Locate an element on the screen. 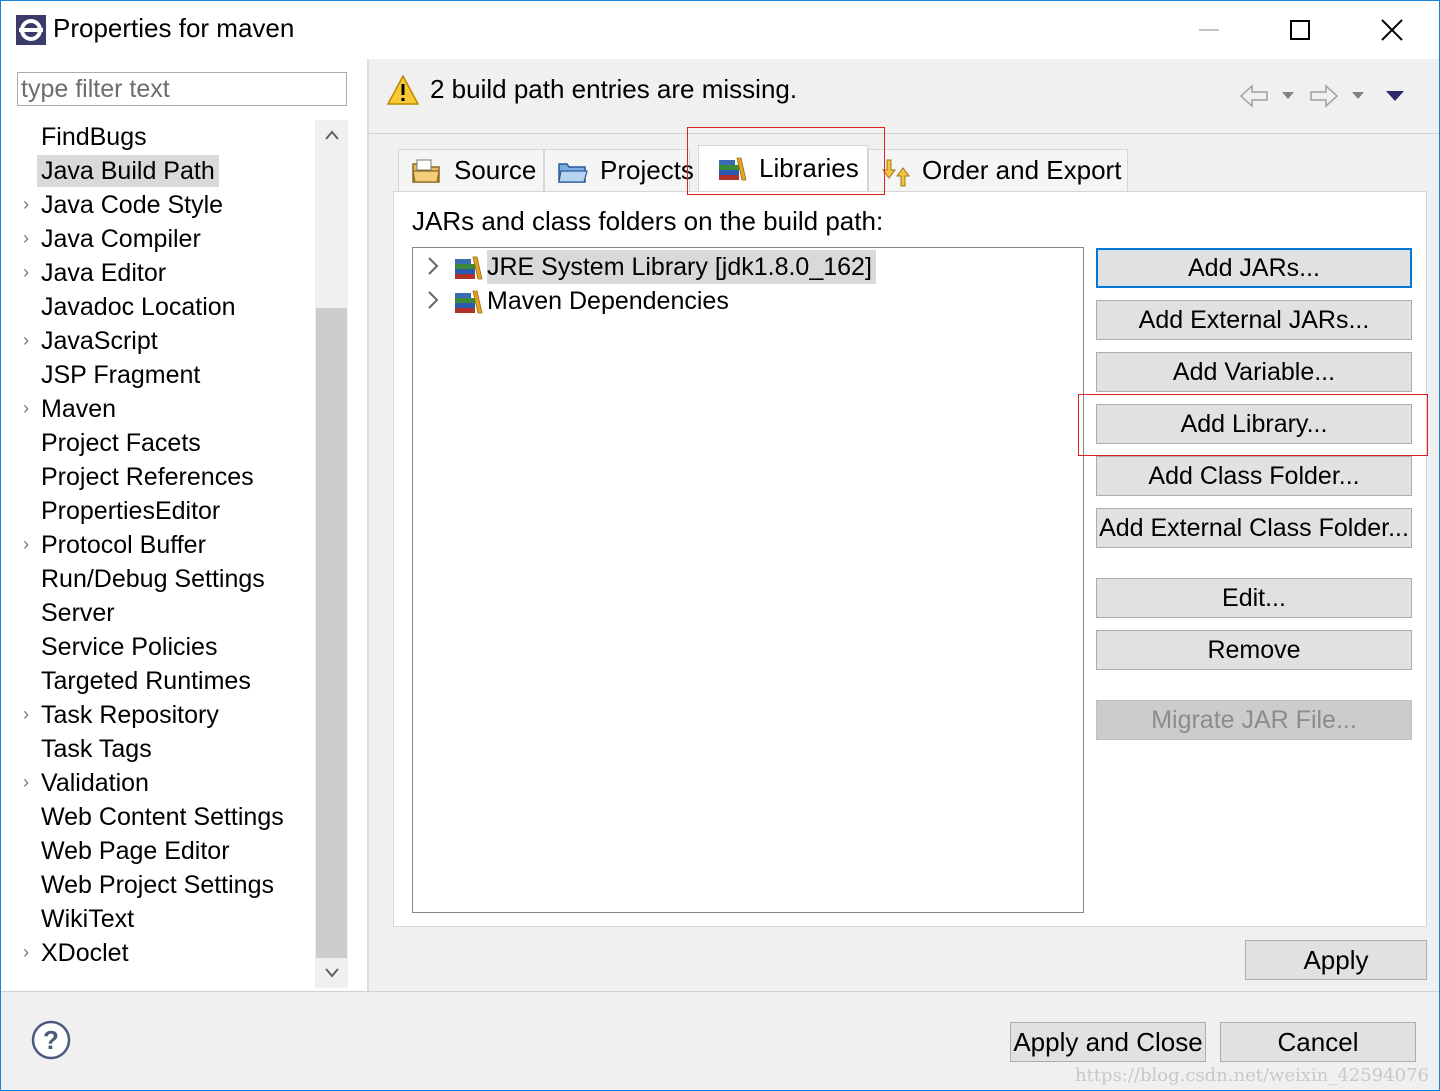  sidebar-item-project-facets: Project Facets is located at coordinates (158, 443).